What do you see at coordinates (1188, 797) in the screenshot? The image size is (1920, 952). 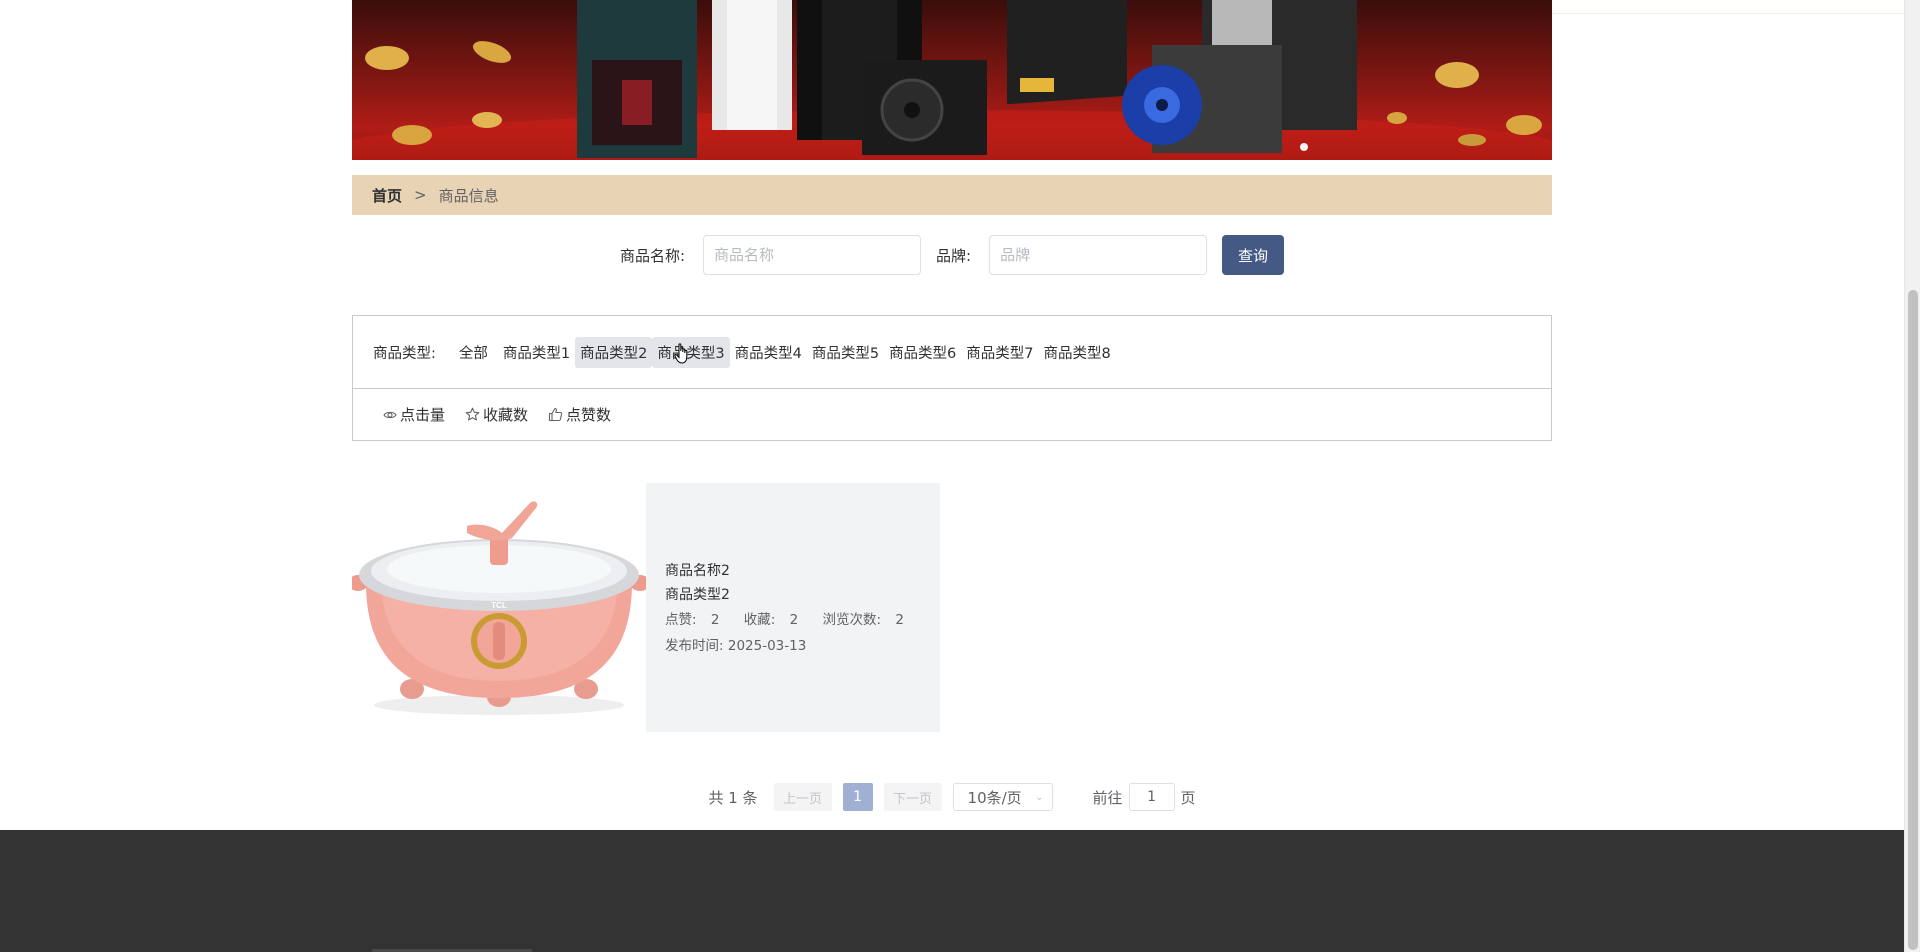 I see `goto-page-suffix: 页` at bounding box center [1188, 797].